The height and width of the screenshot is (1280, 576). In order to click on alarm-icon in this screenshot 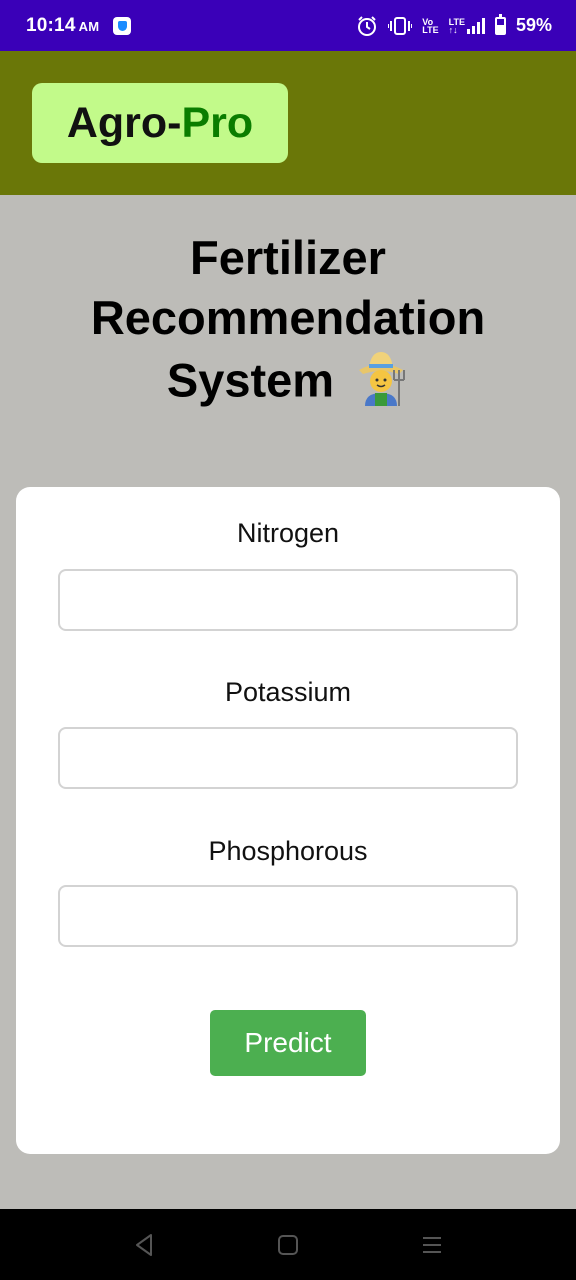, I will do `click(367, 26)`.